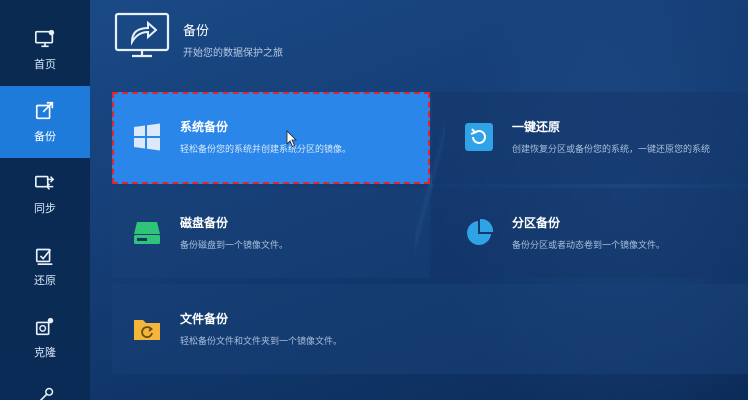 This screenshot has width=748, height=400. Describe the element at coordinates (271, 233) in the screenshot. I see `disk-backup-card: 磁盘备份 备份磁盘到一个镜像文件。` at that location.